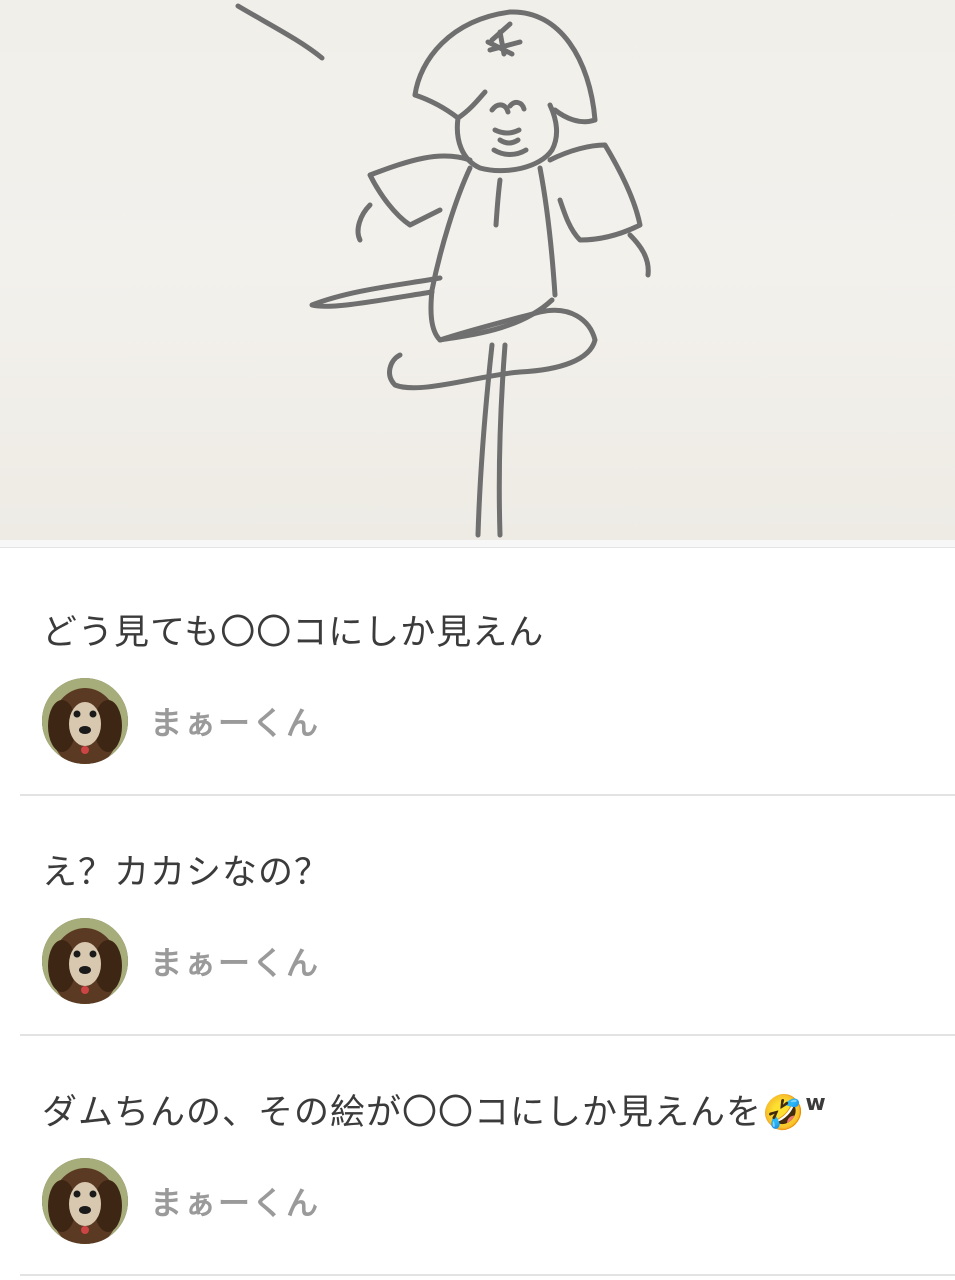 This screenshot has width=955, height=1280. I want to click on divider, so click(477, 544).